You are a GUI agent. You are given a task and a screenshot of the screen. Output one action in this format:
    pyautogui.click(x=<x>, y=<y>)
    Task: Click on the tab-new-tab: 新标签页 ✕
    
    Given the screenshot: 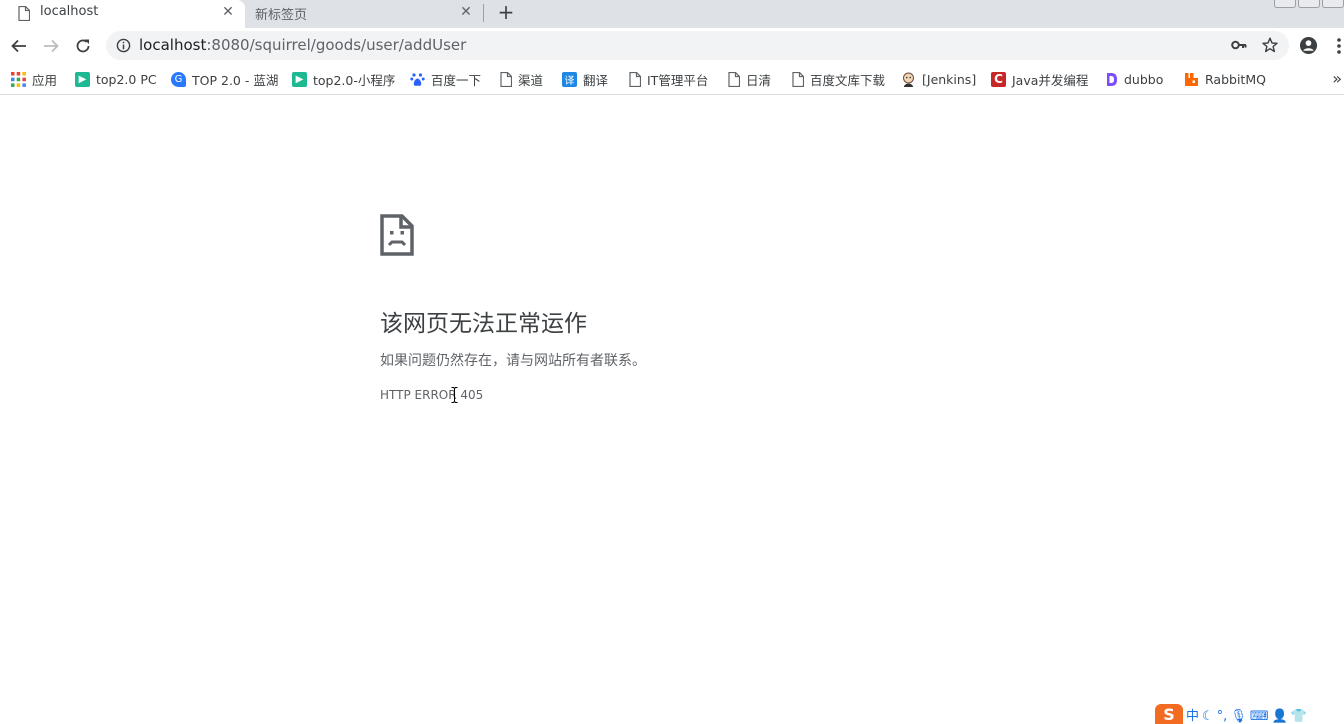 What is the action you would take?
    pyautogui.click(x=364, y=14)
    